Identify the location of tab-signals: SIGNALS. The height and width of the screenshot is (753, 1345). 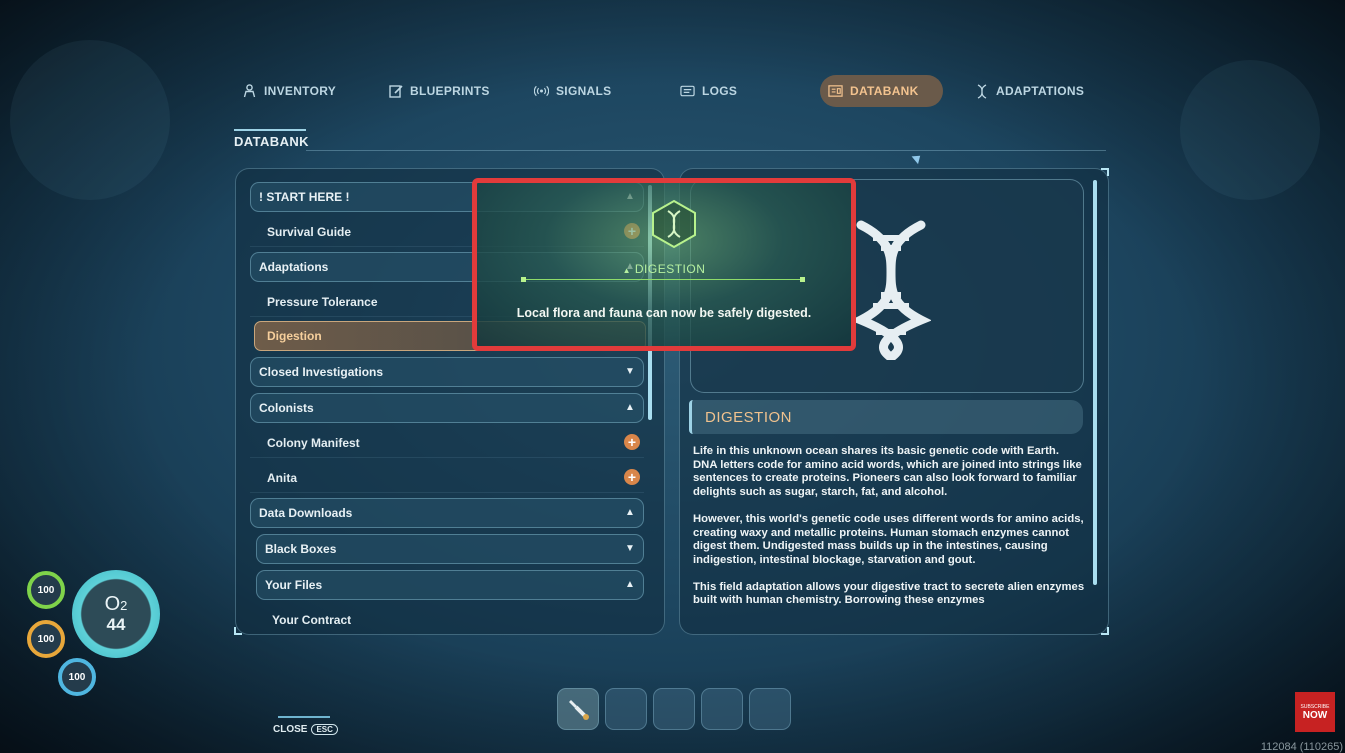
(572, 91).